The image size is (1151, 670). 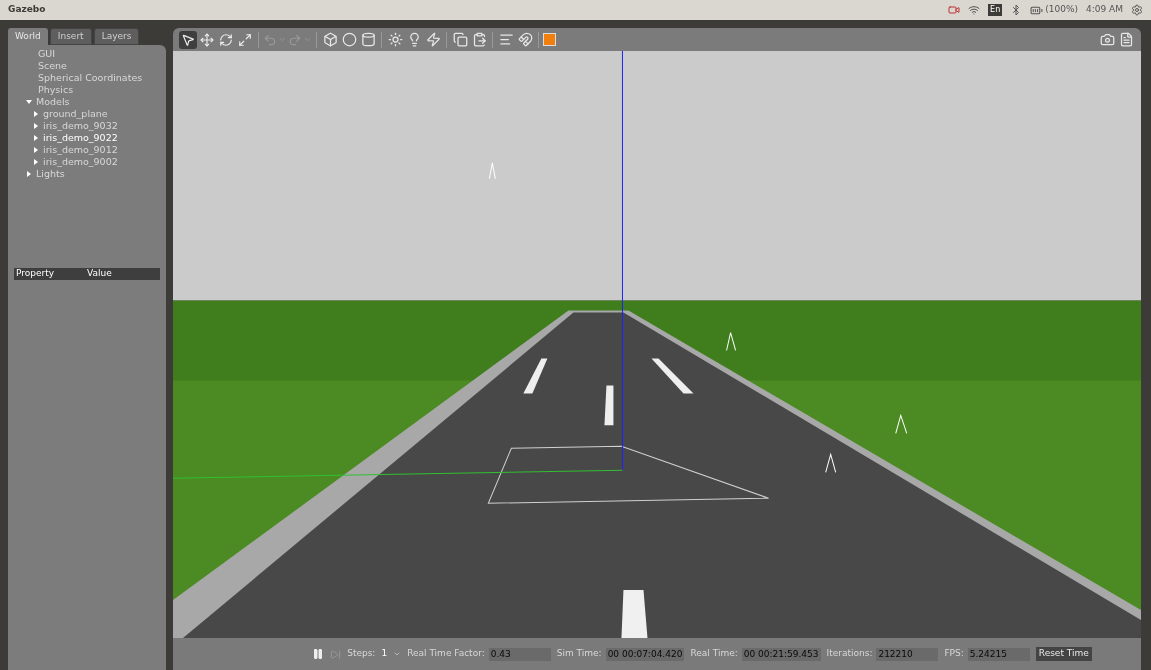 What do you see at coordinates (907, 654) in the screenshot?
I see `status-field: 212210` at bounding box center [907, 654].